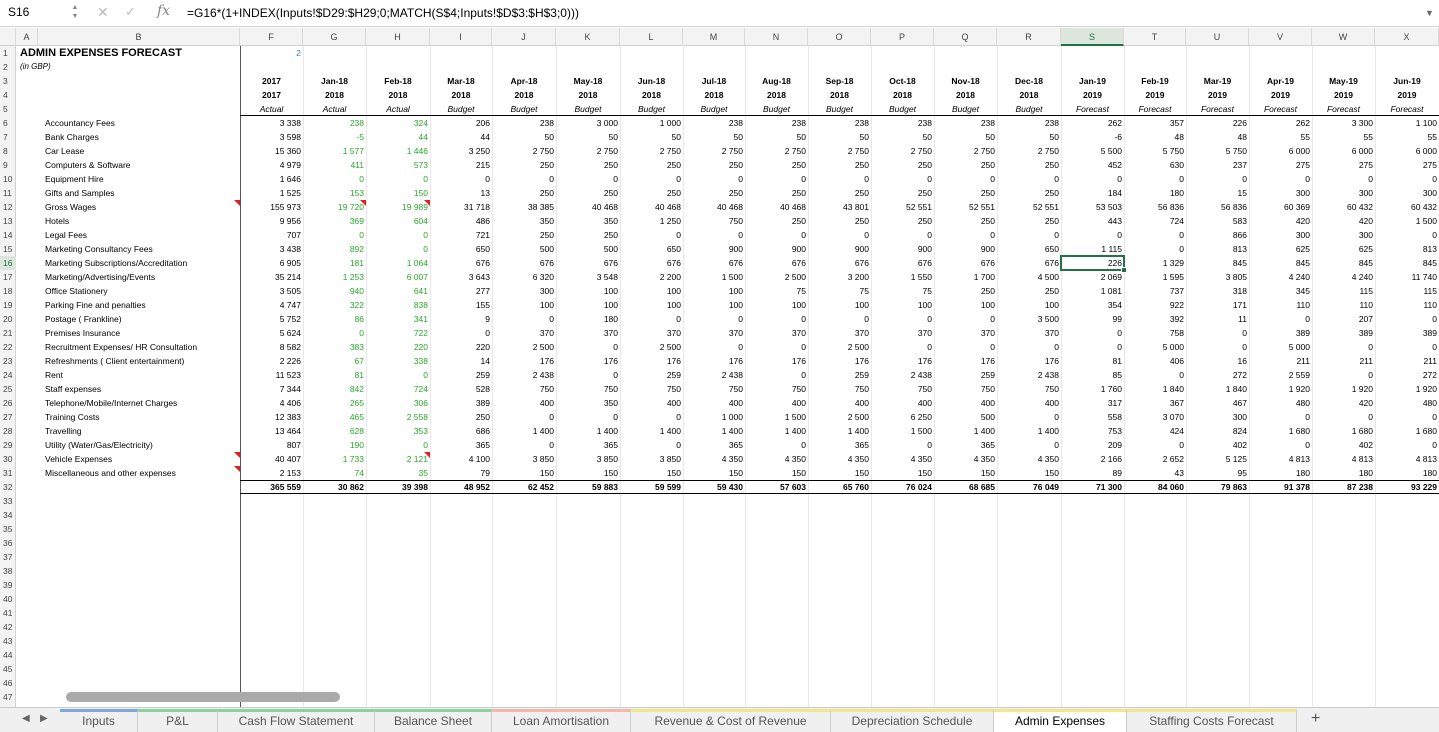 The width and height of the screenshot is (1439, 732). Describe the element at coordinates (398, 319) in the screenshot. I see `table-cell: 341` at that location.